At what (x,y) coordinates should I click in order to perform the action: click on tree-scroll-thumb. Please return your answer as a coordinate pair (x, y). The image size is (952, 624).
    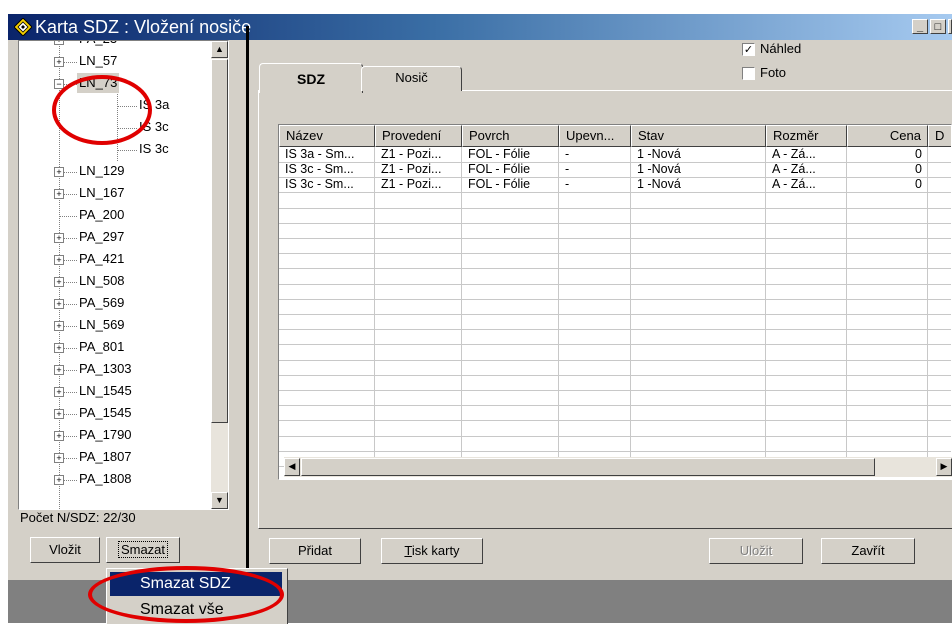
    Looking at the image, I should click on (219, 241).